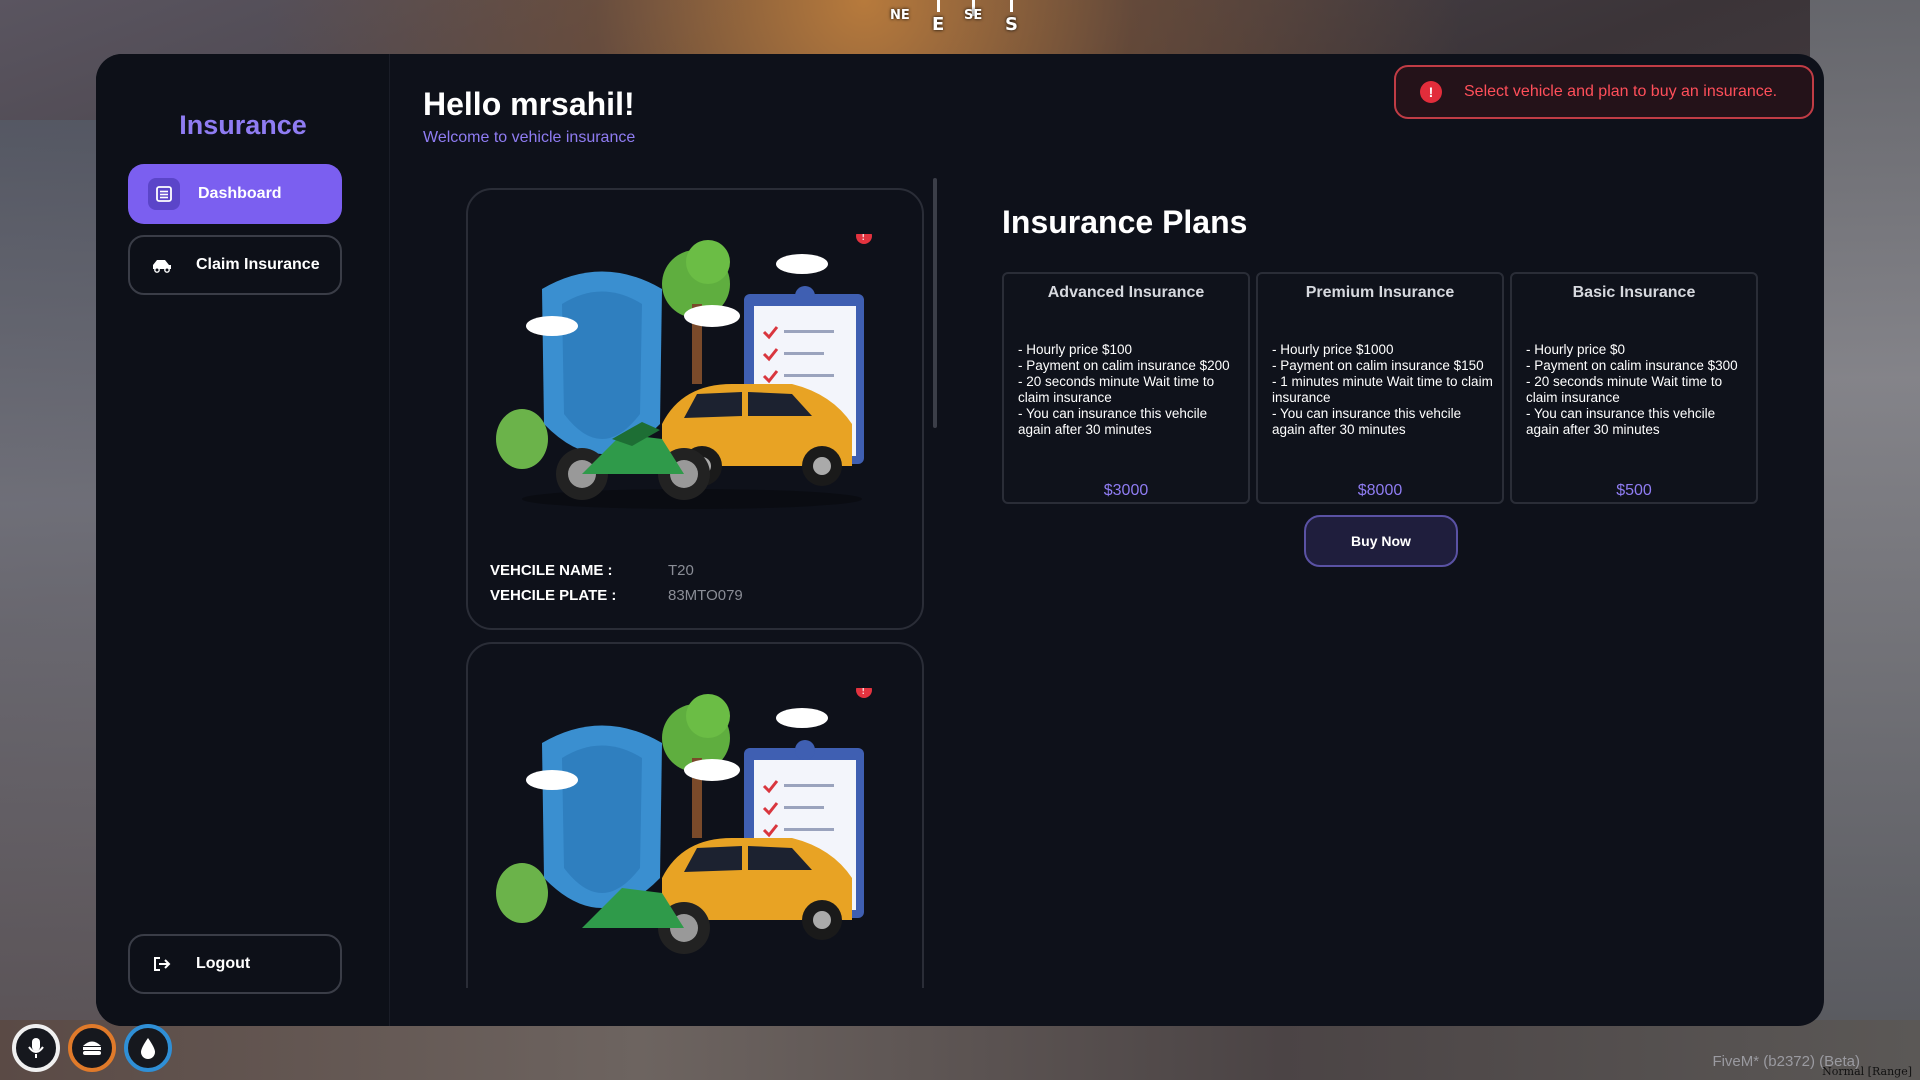 The image size is (1920, 1080). I want to click on plan-line: - Hourly price $1000, so click(1333, 349).